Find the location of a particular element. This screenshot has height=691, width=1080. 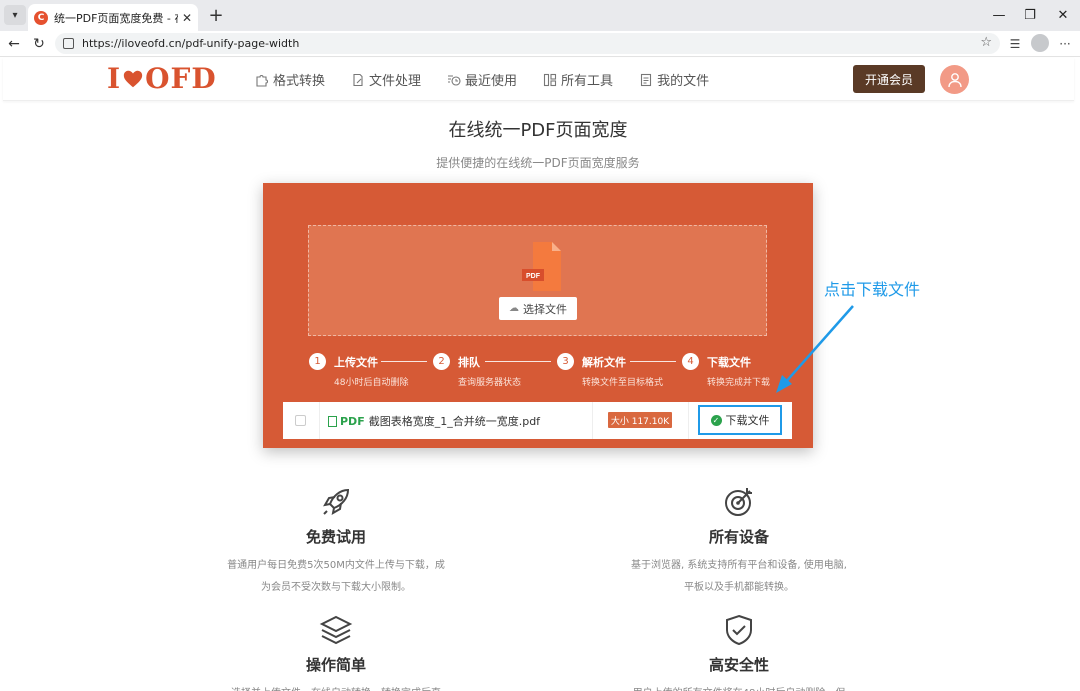

check-circle-icon: ✓ is located at coordinates (716, 420).